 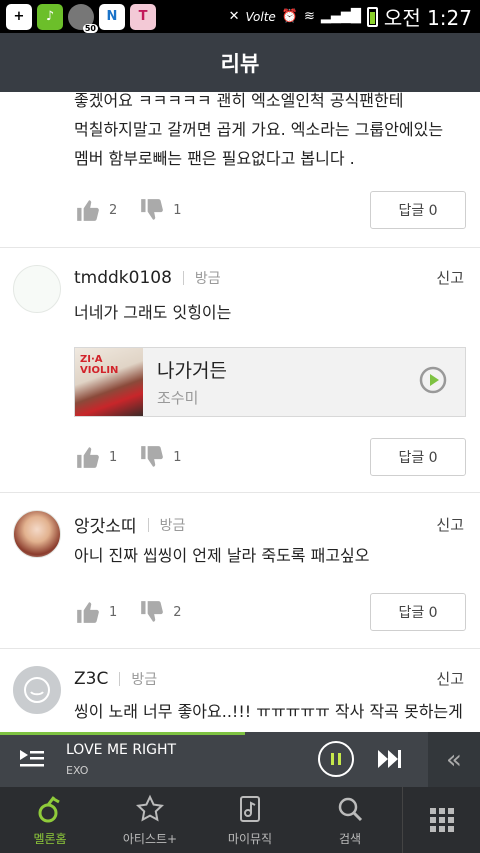 I want to click on star-icon, so click(x=150, y=807).